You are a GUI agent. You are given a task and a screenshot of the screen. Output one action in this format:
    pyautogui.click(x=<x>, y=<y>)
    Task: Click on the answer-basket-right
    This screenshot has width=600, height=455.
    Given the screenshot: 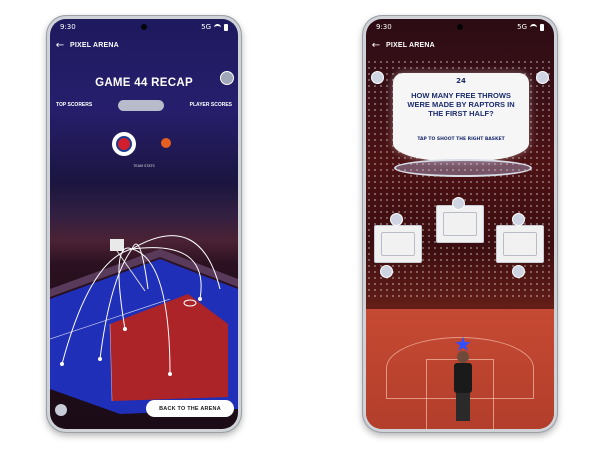 What is the action you would take?
    pyautogui.click(x=520, y=244)
    